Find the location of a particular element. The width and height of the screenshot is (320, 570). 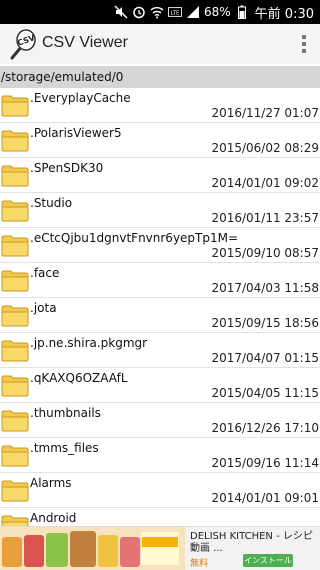

file-row: .jota 2015/09/15 18:56 is located at coordinates (160, 315).